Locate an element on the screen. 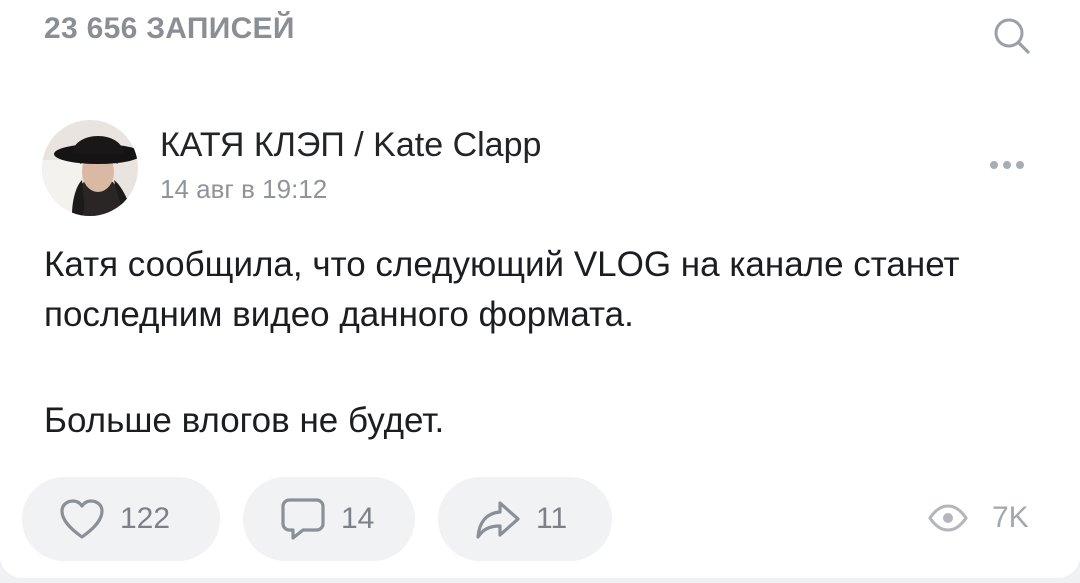 Image resolution: width=1080 pixels, height=583 pixels. like-button: 122 is located at coordinates (121, 519).